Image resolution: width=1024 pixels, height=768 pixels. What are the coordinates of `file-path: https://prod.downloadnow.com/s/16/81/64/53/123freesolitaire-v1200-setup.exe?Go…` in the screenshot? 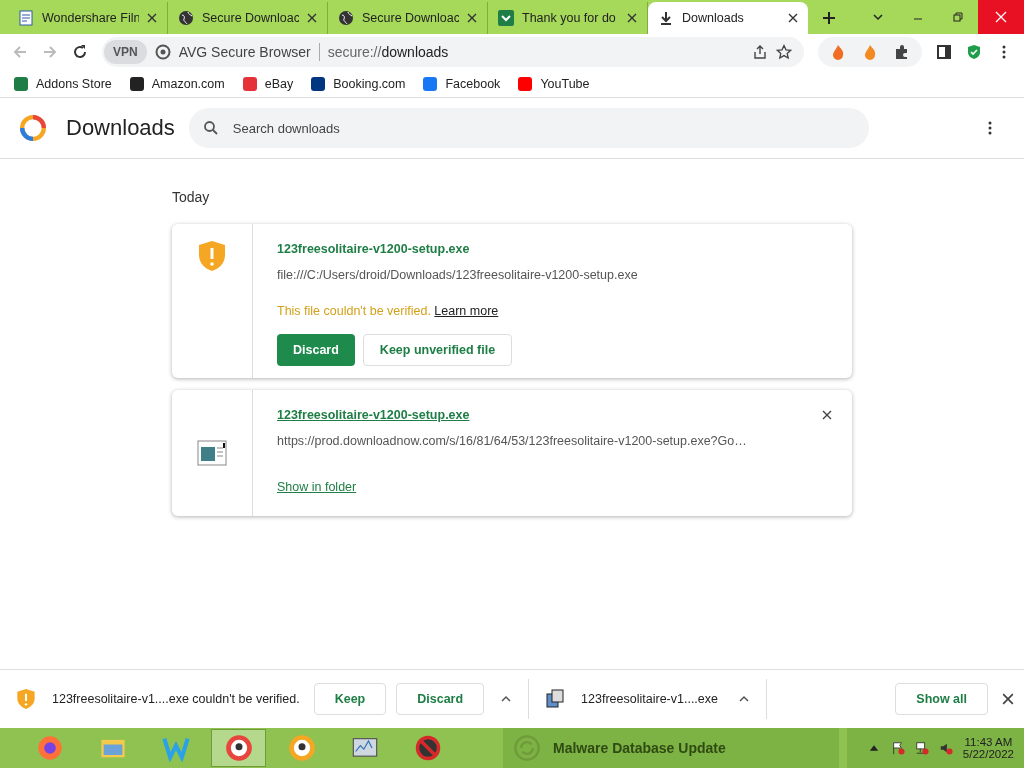 It's located at (512, 441).